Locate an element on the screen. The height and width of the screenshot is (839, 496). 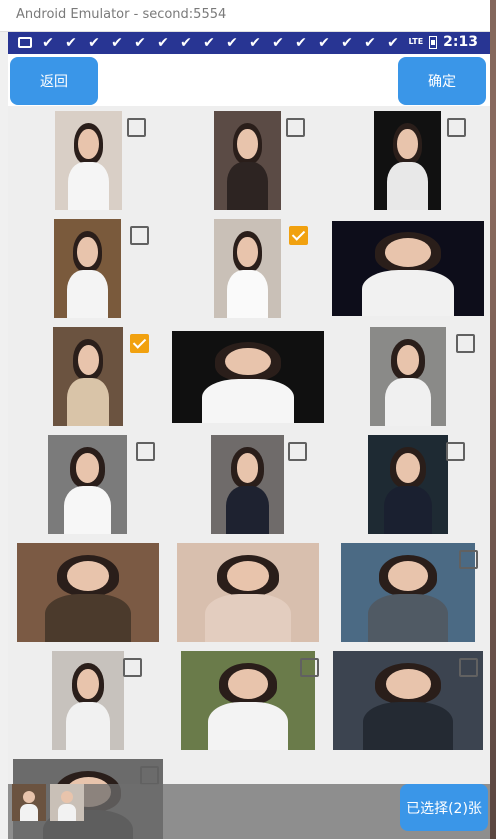
window-titlebar: Android Emulator - second:5554 is located at coordinates (245, 16).